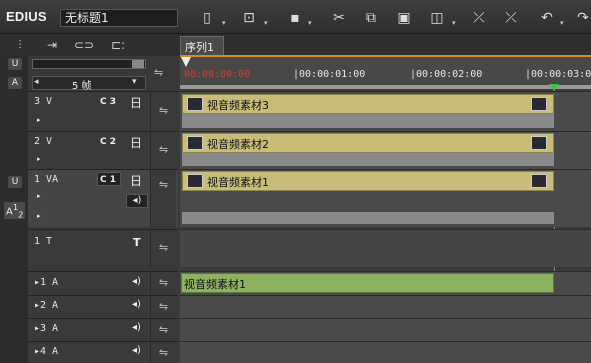 This screenshot has height=363, width=591. I want to click on timeline-scroll, so click(89, 64).